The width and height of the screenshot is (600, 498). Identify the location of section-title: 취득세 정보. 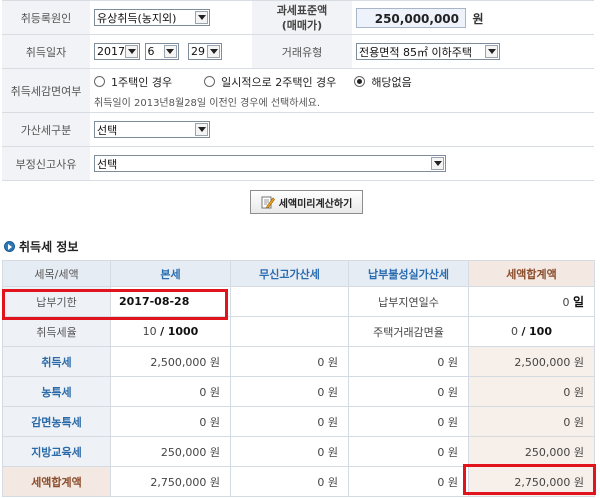
(41, 246).